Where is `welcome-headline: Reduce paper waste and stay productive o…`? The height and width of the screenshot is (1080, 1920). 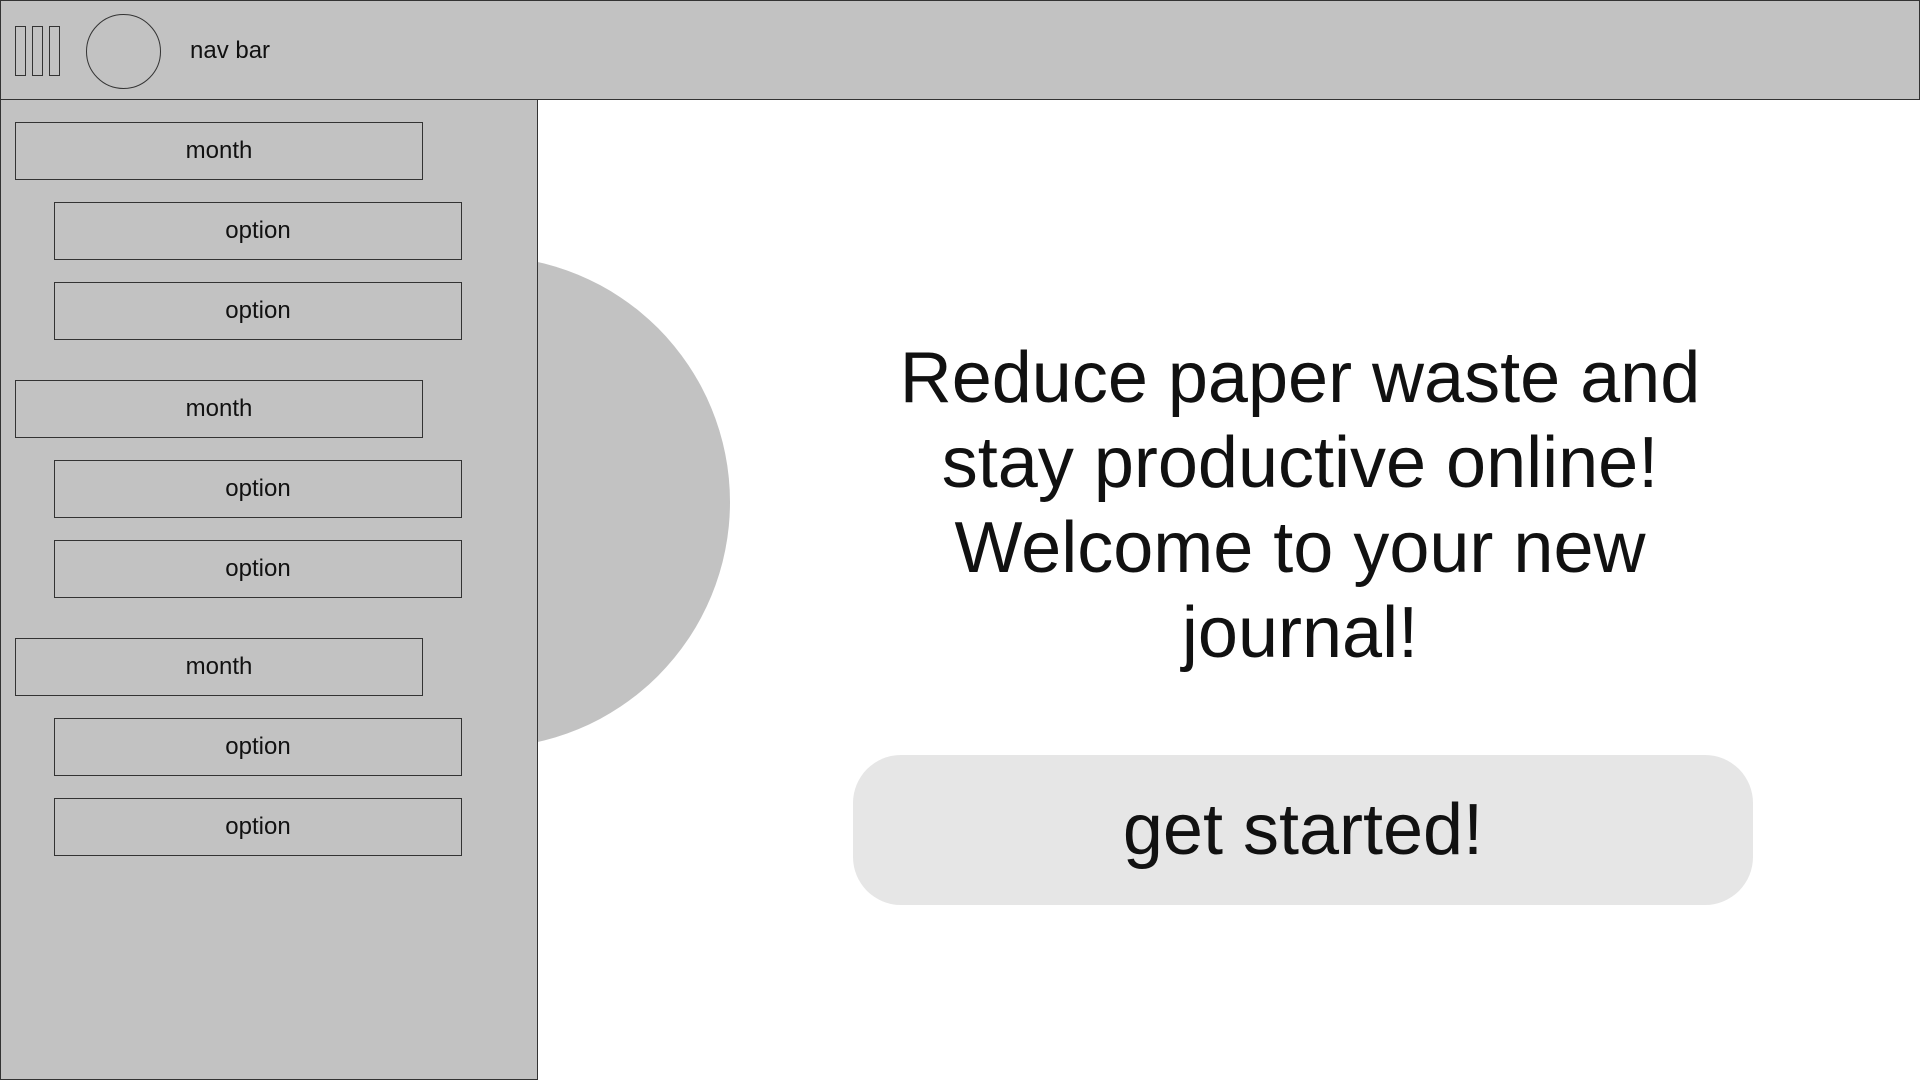
welcome-headline: Reduce paper waste and stay productive o… is located at coordinates (1300, 505).